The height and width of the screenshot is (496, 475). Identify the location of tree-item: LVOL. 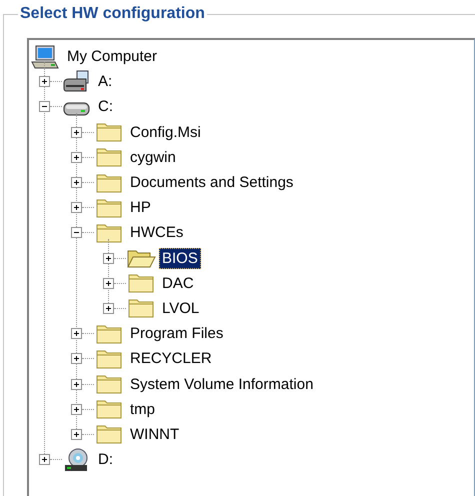
(180, 308).